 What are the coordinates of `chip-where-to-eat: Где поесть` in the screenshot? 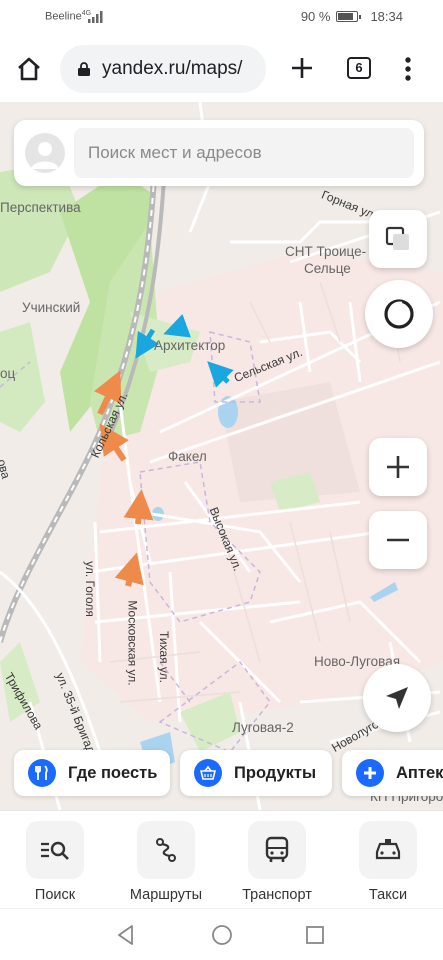 It's located at (92, 773).